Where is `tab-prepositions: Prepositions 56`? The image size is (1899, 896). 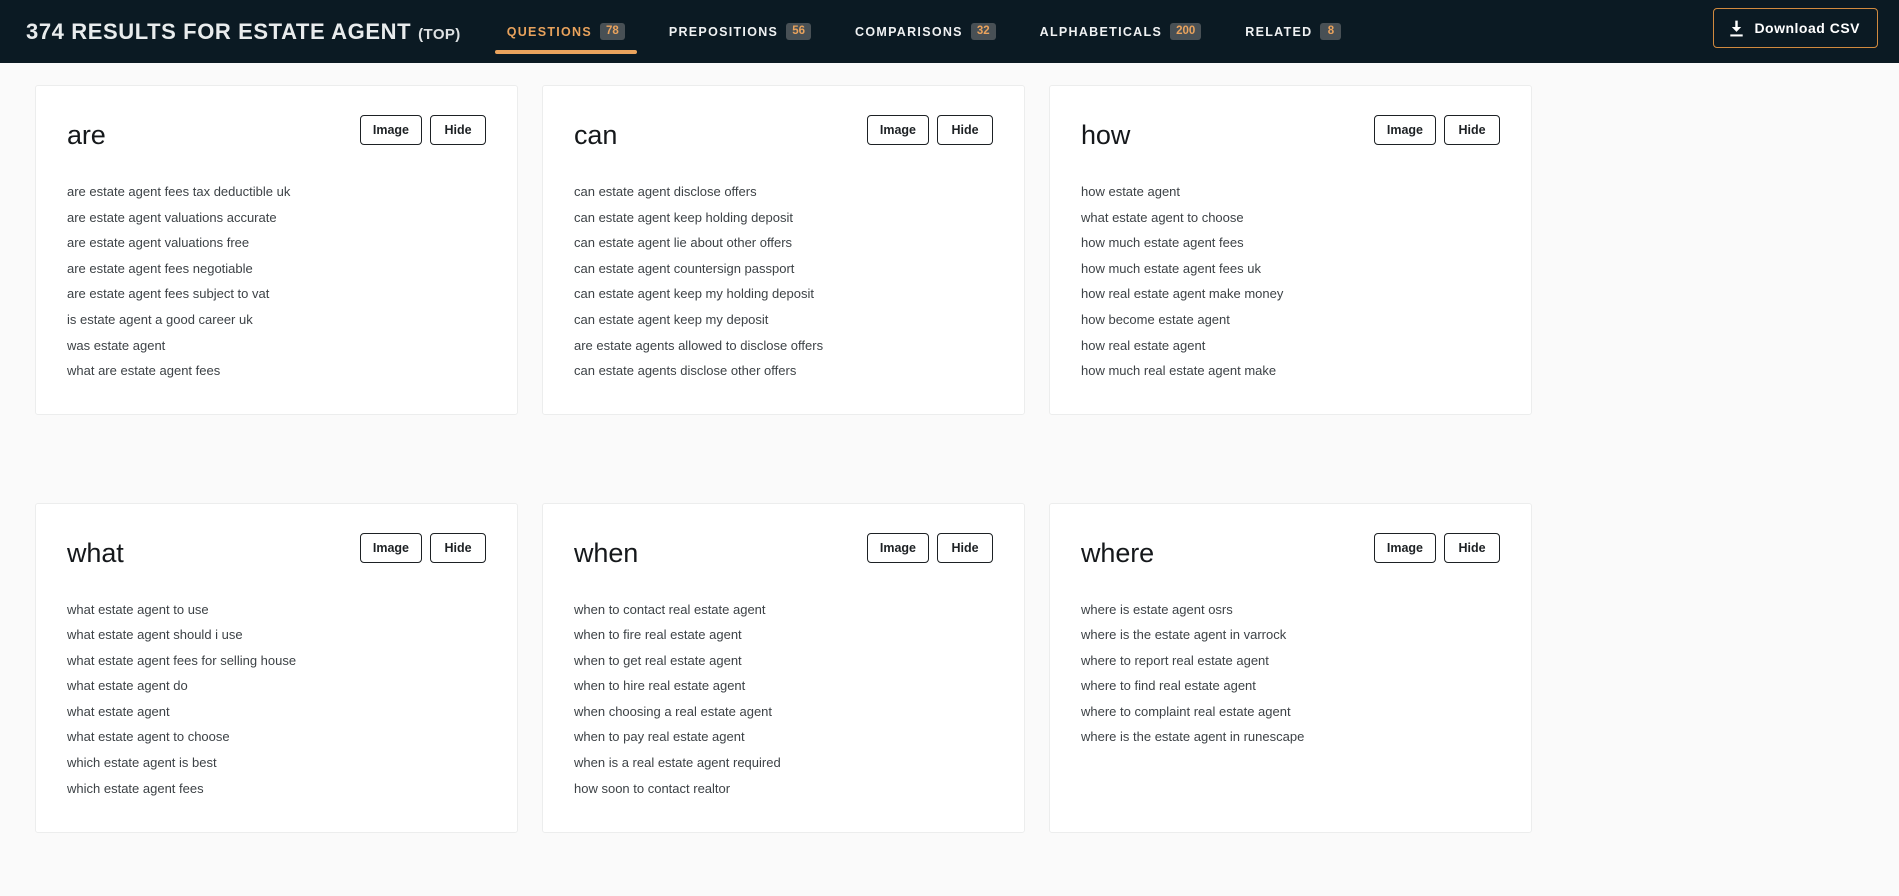
tab-prepositions: Prepositions 56 is located at coordinates (740, 31).